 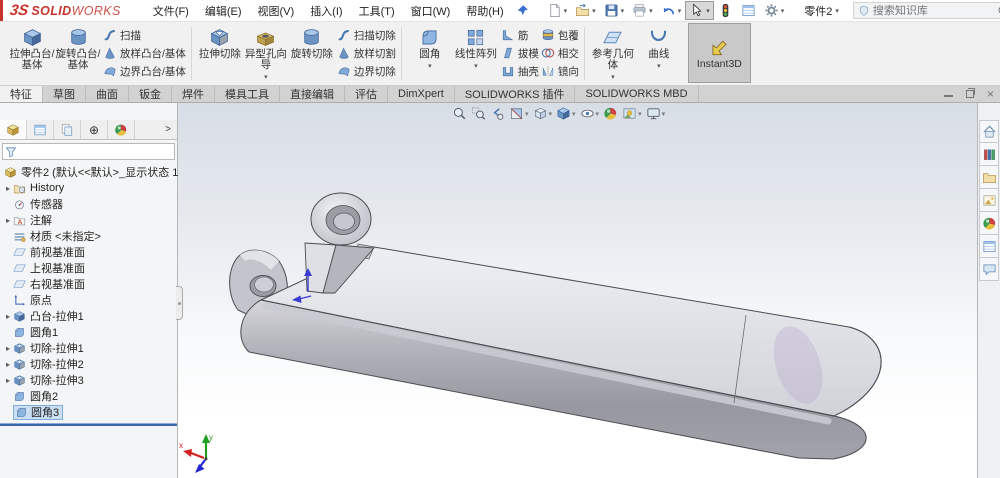 I want to click on tree-item-fillet1: 圆角1, so click(x=88, y=332).